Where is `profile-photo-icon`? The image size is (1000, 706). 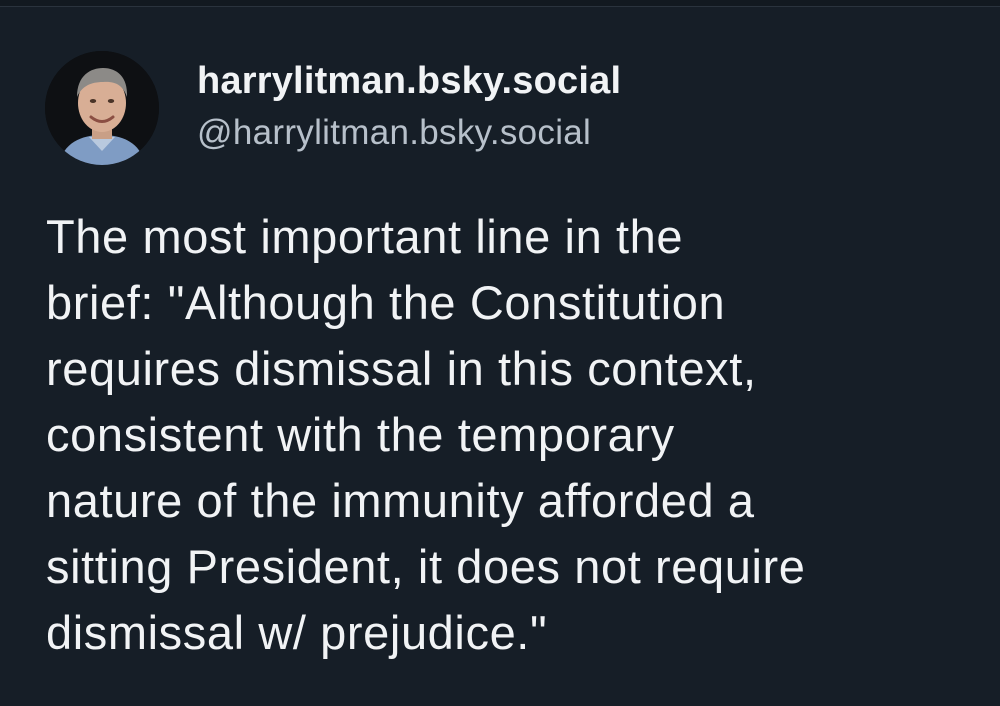 profile-photo-icon is located at coordinates (102, 108).